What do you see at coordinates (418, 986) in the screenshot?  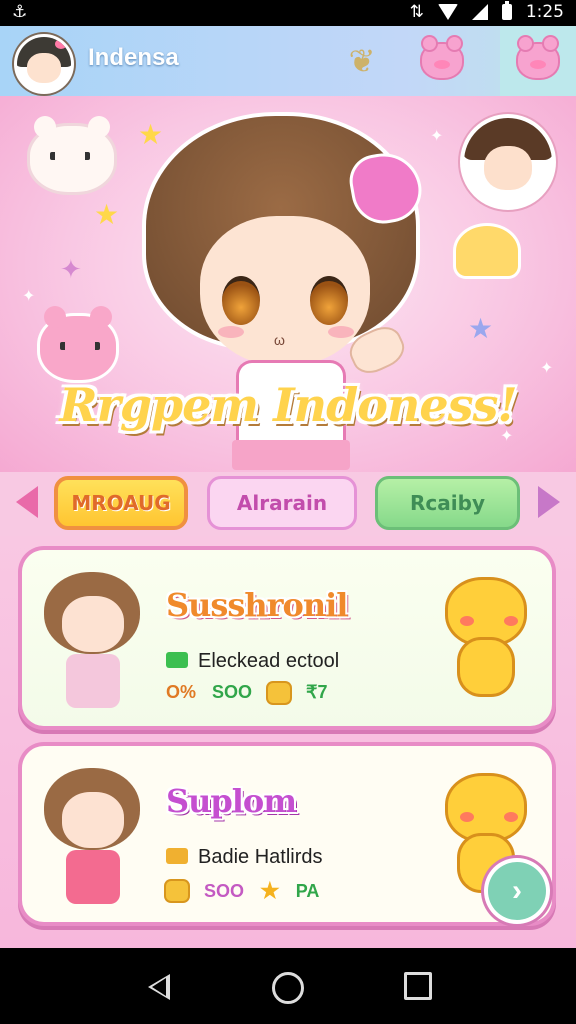 I see `recent-apps-icon` at bounding box center [418, 986].